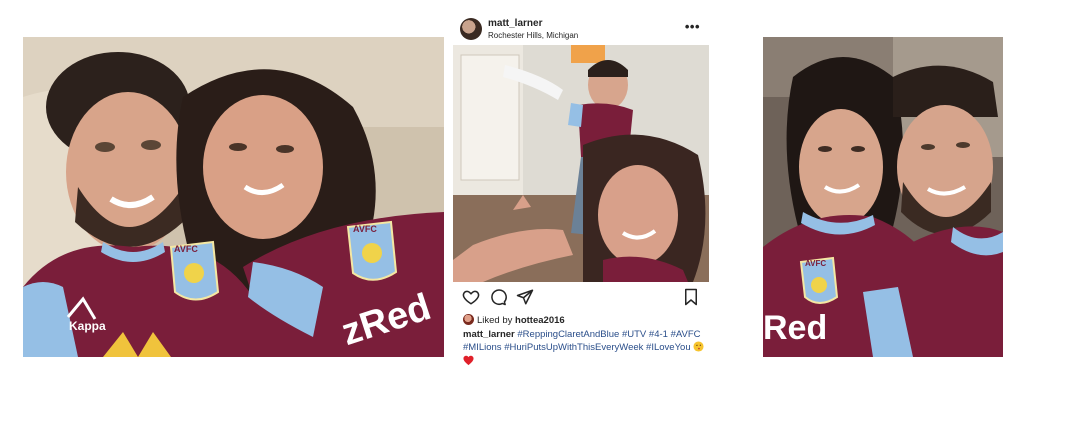 This screenshot has width=1083, height=435. I want to click on caption-username: matt_larner, so click(489, 334).